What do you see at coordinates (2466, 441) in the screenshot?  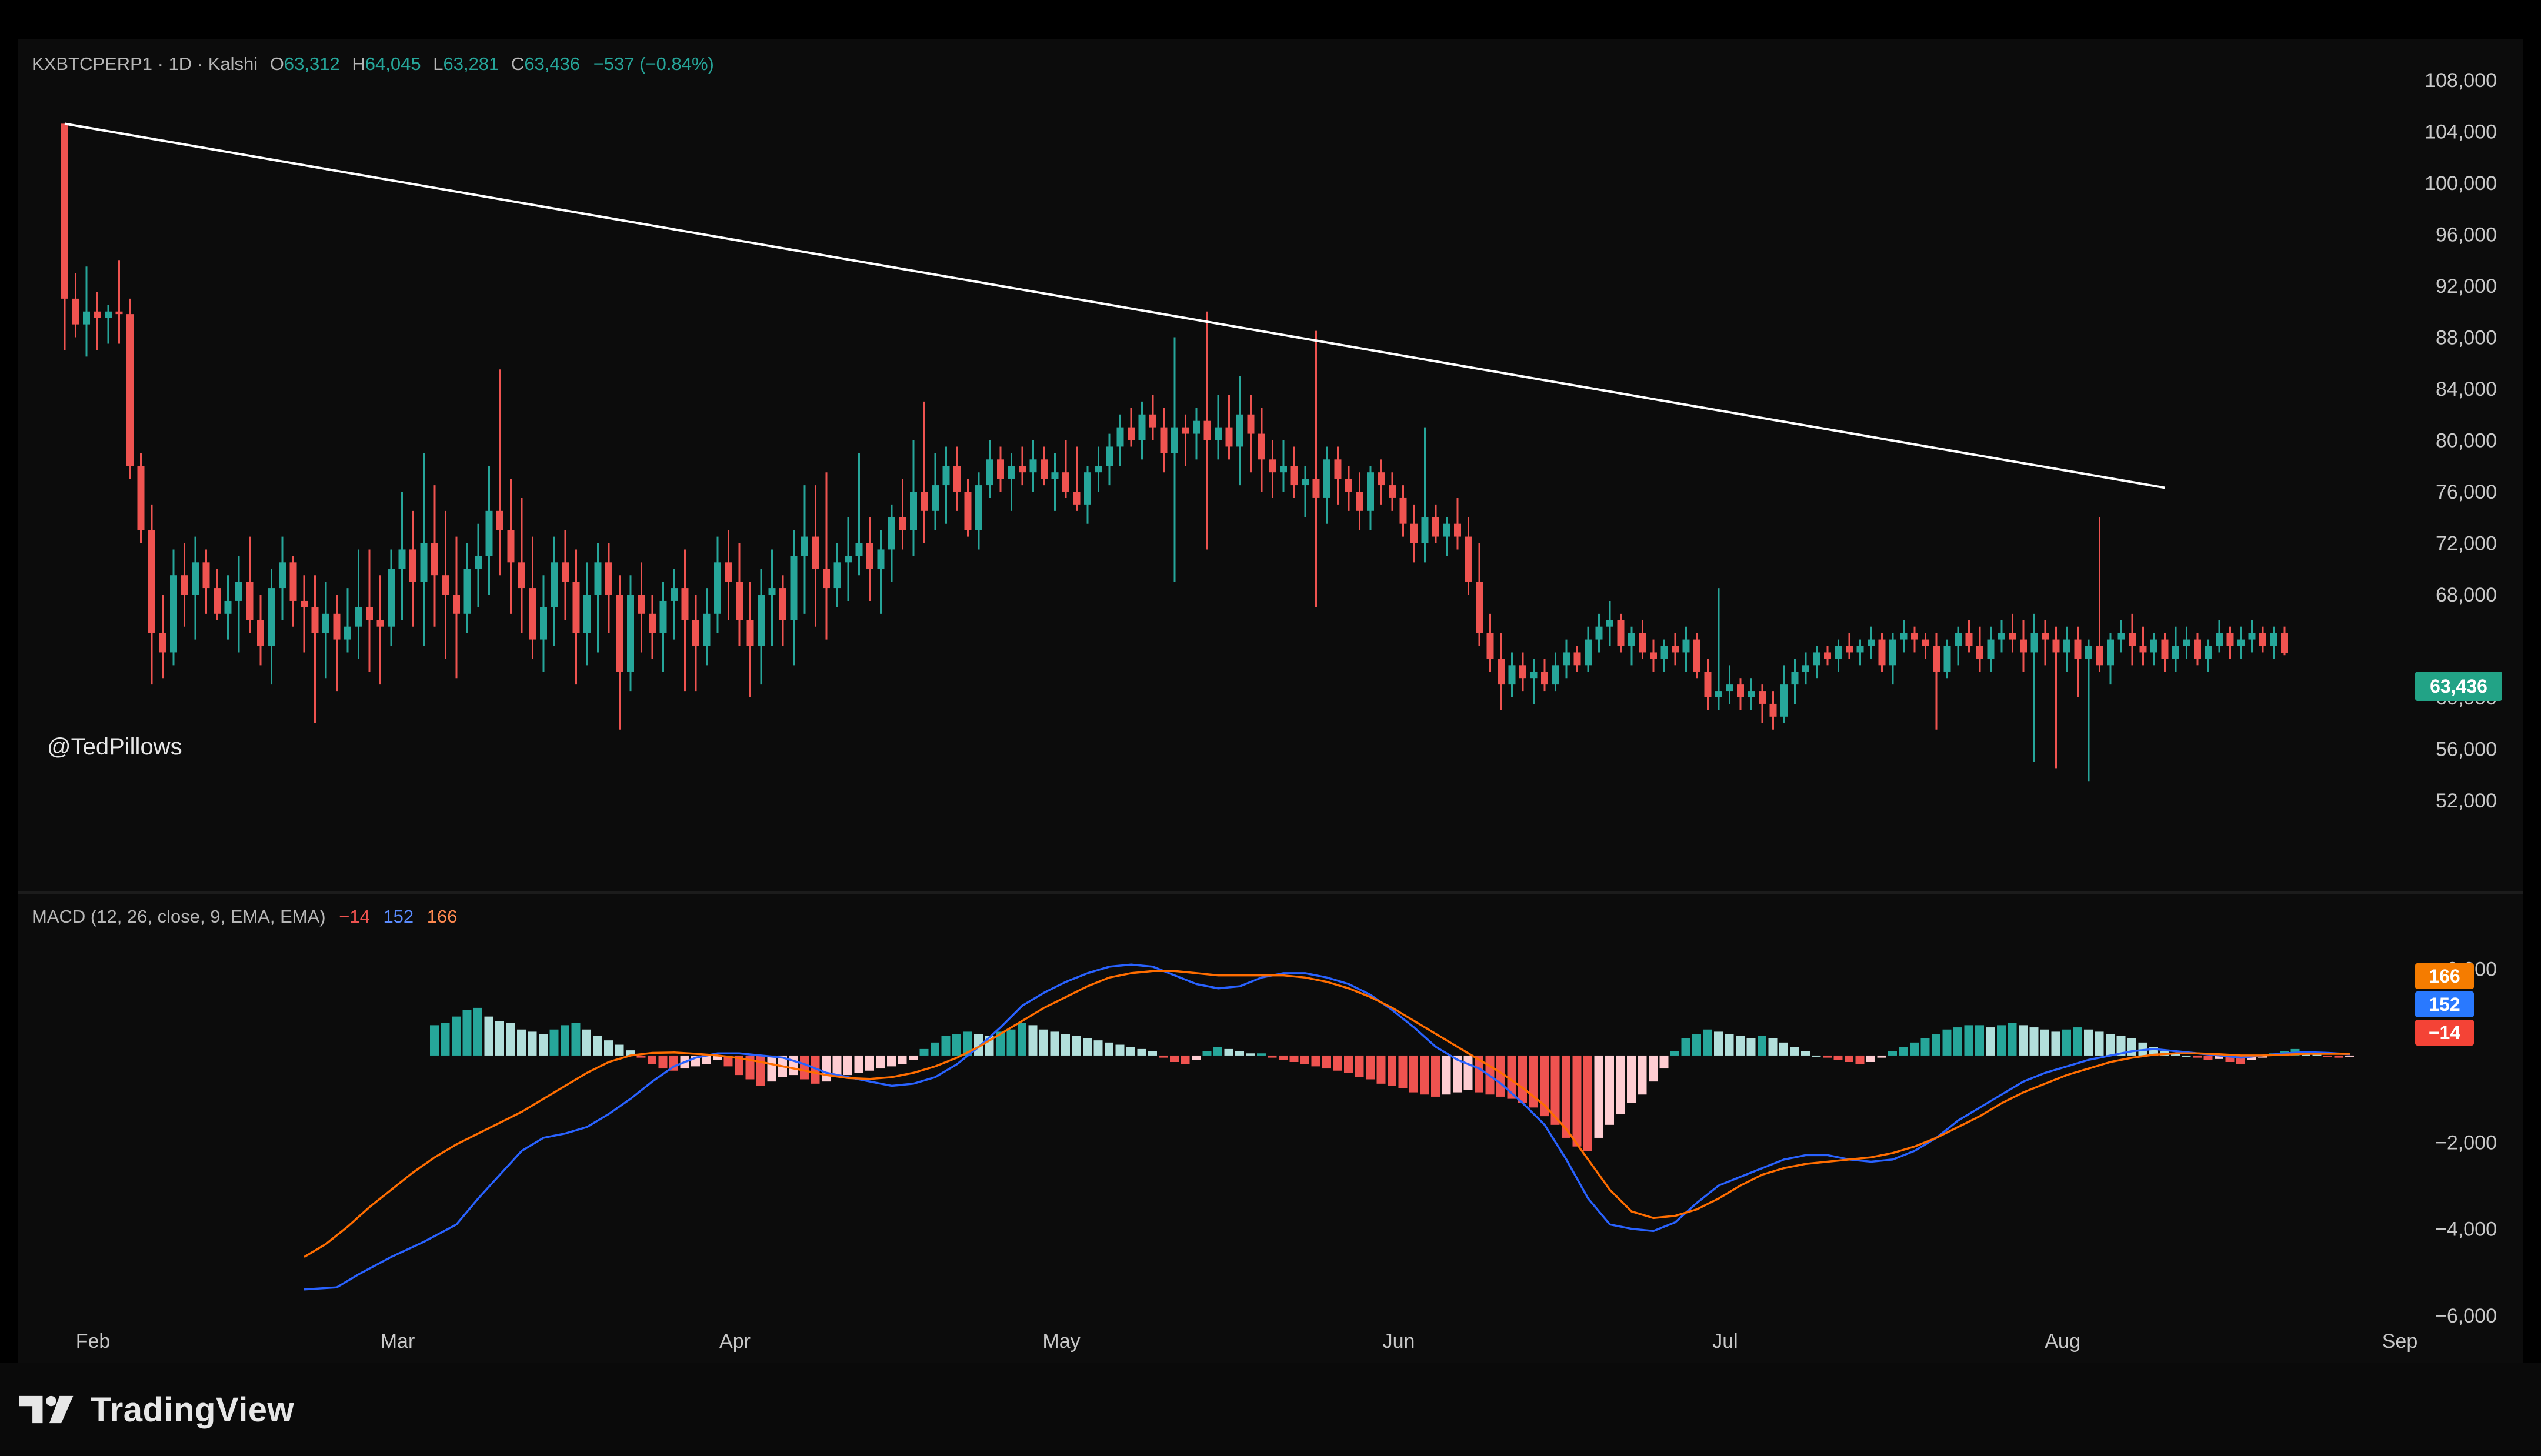 I see `price-tick-label: 80,000` at bounding box center [2466, 441].